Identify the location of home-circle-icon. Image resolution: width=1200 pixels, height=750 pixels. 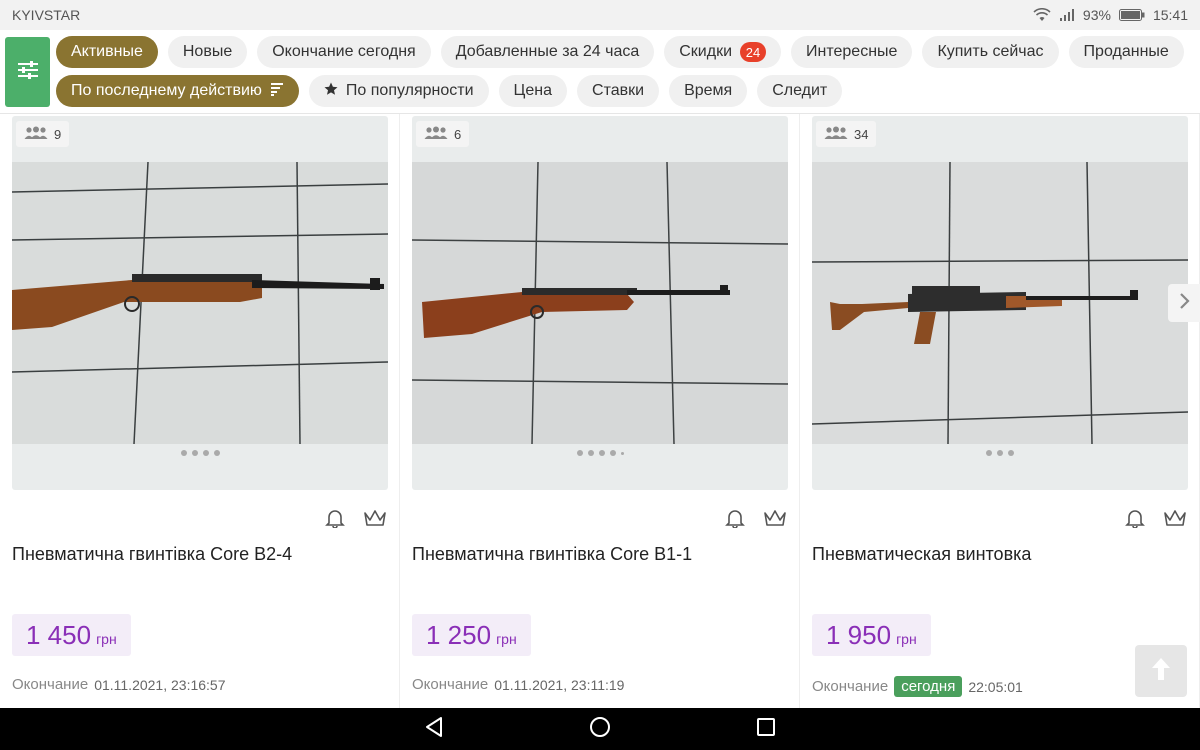
(600, 729).